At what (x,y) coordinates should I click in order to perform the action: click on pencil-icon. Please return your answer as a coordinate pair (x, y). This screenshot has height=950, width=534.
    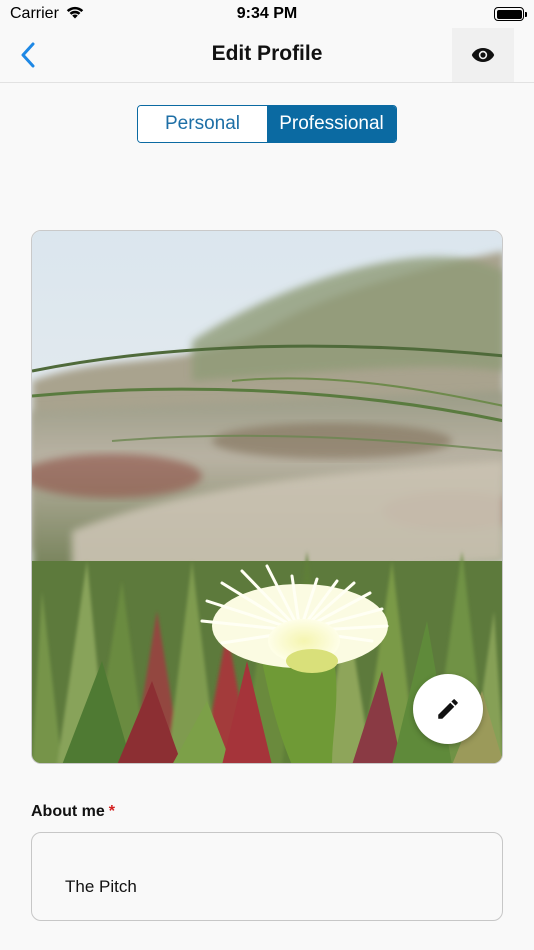
    Looking at the image, I should click on (448, 709).